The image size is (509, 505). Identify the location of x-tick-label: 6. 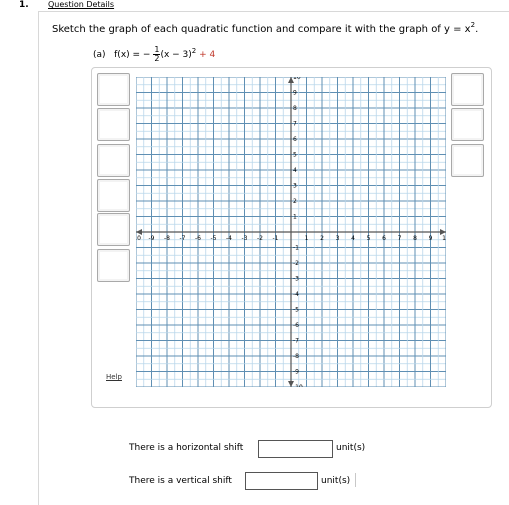
(384, 238).